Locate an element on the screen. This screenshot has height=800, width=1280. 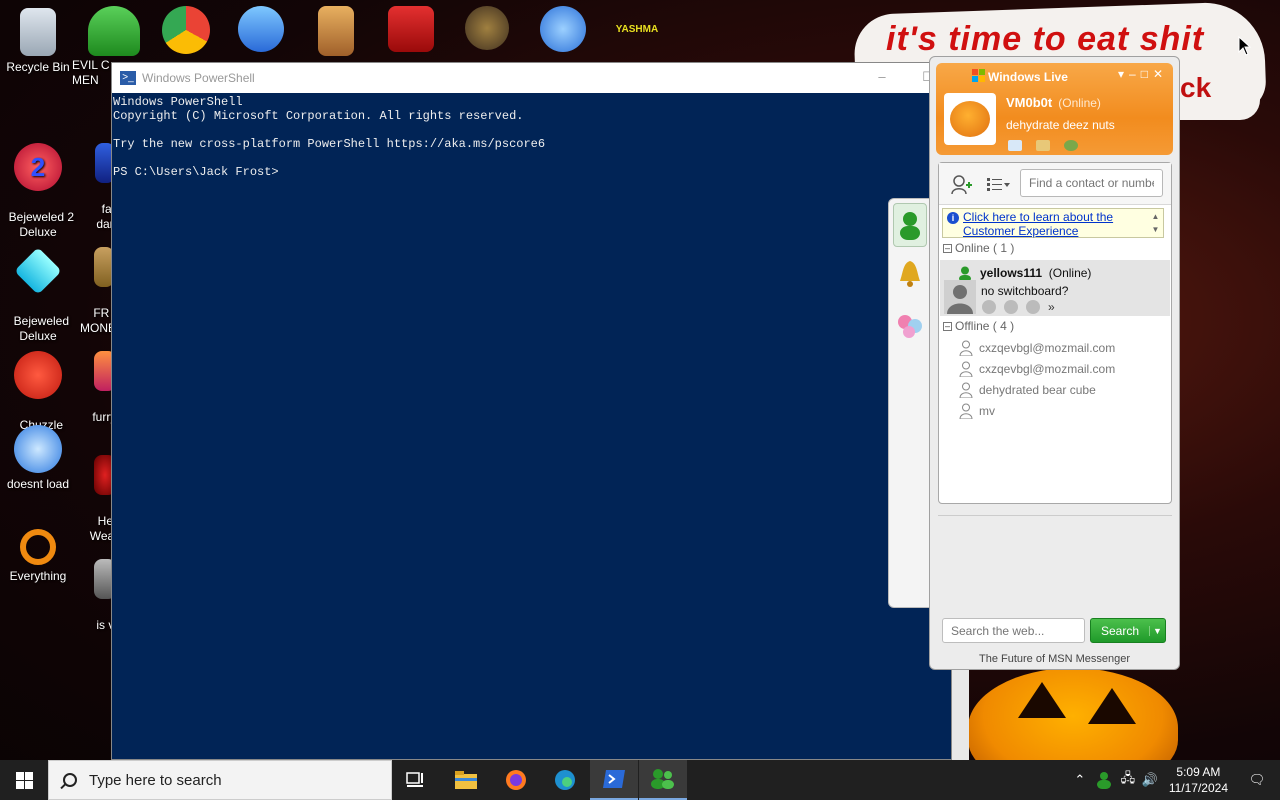
evil-men-label: EVIL C MEN is located at coordinates (91, 72).